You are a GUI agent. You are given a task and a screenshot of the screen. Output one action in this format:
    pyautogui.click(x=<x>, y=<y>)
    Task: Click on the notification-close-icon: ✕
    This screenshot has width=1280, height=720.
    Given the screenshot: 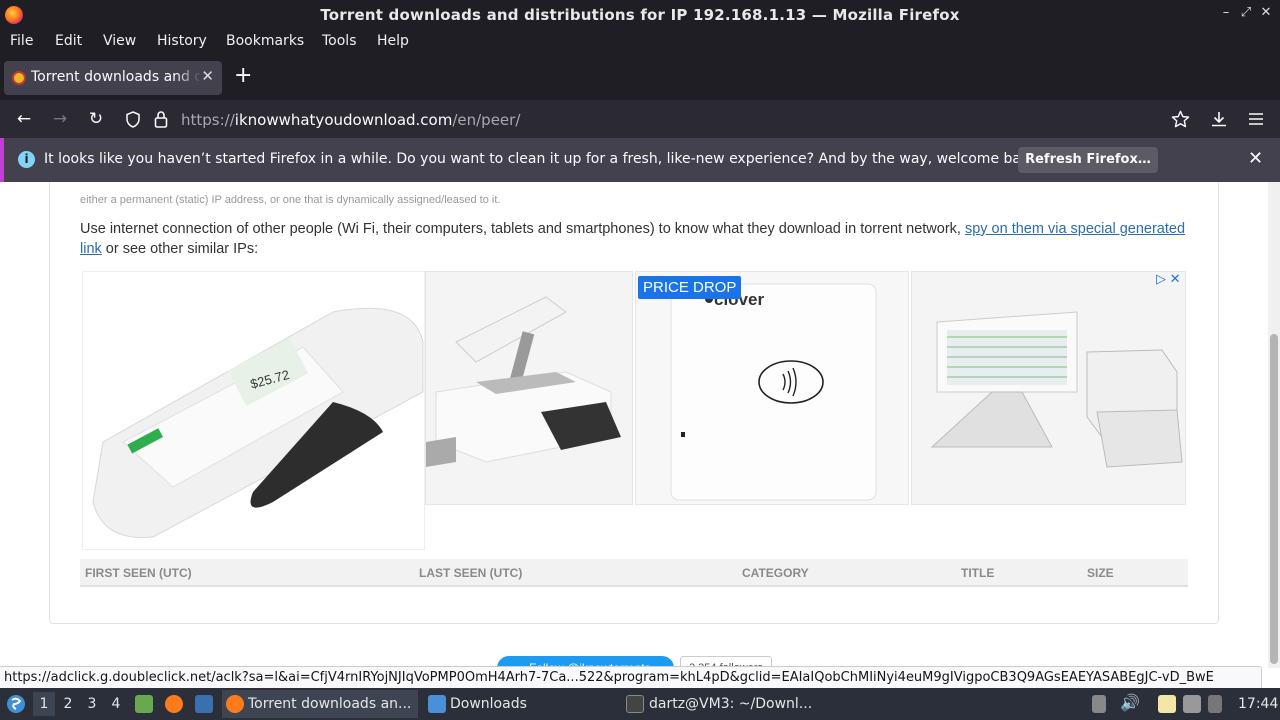 What is the action you would take?
    pyautogui.click(x=1255, y=158)
    